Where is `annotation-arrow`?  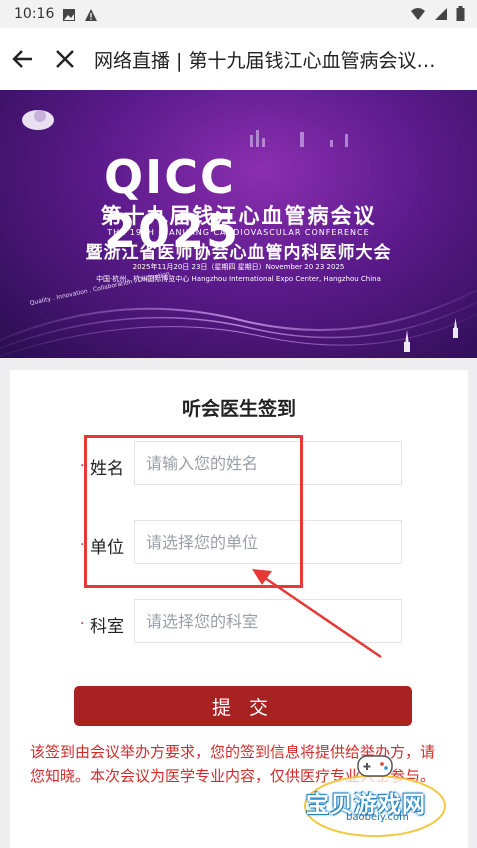 annotation-arrow is located at coordinates (317, 614).